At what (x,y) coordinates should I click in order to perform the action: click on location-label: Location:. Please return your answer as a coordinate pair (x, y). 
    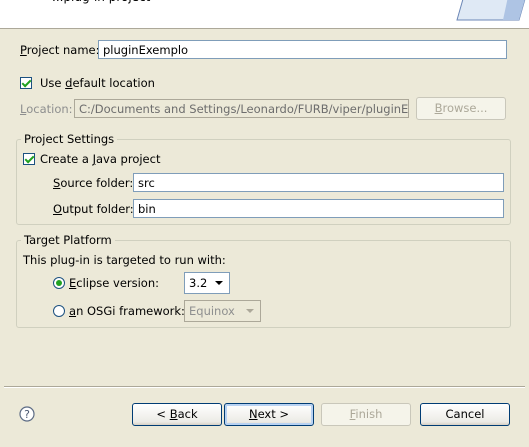
    Looking at the image, I should click on (46, 109).